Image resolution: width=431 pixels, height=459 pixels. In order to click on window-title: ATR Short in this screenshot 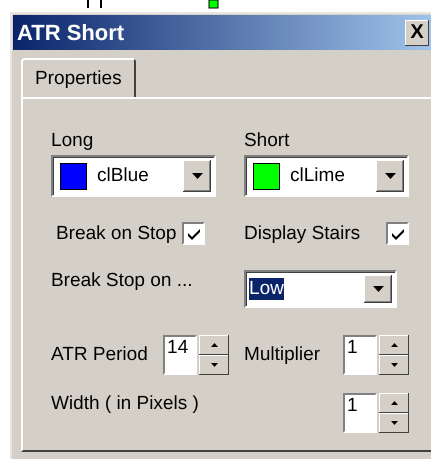, I will do `click(70, 33)`.